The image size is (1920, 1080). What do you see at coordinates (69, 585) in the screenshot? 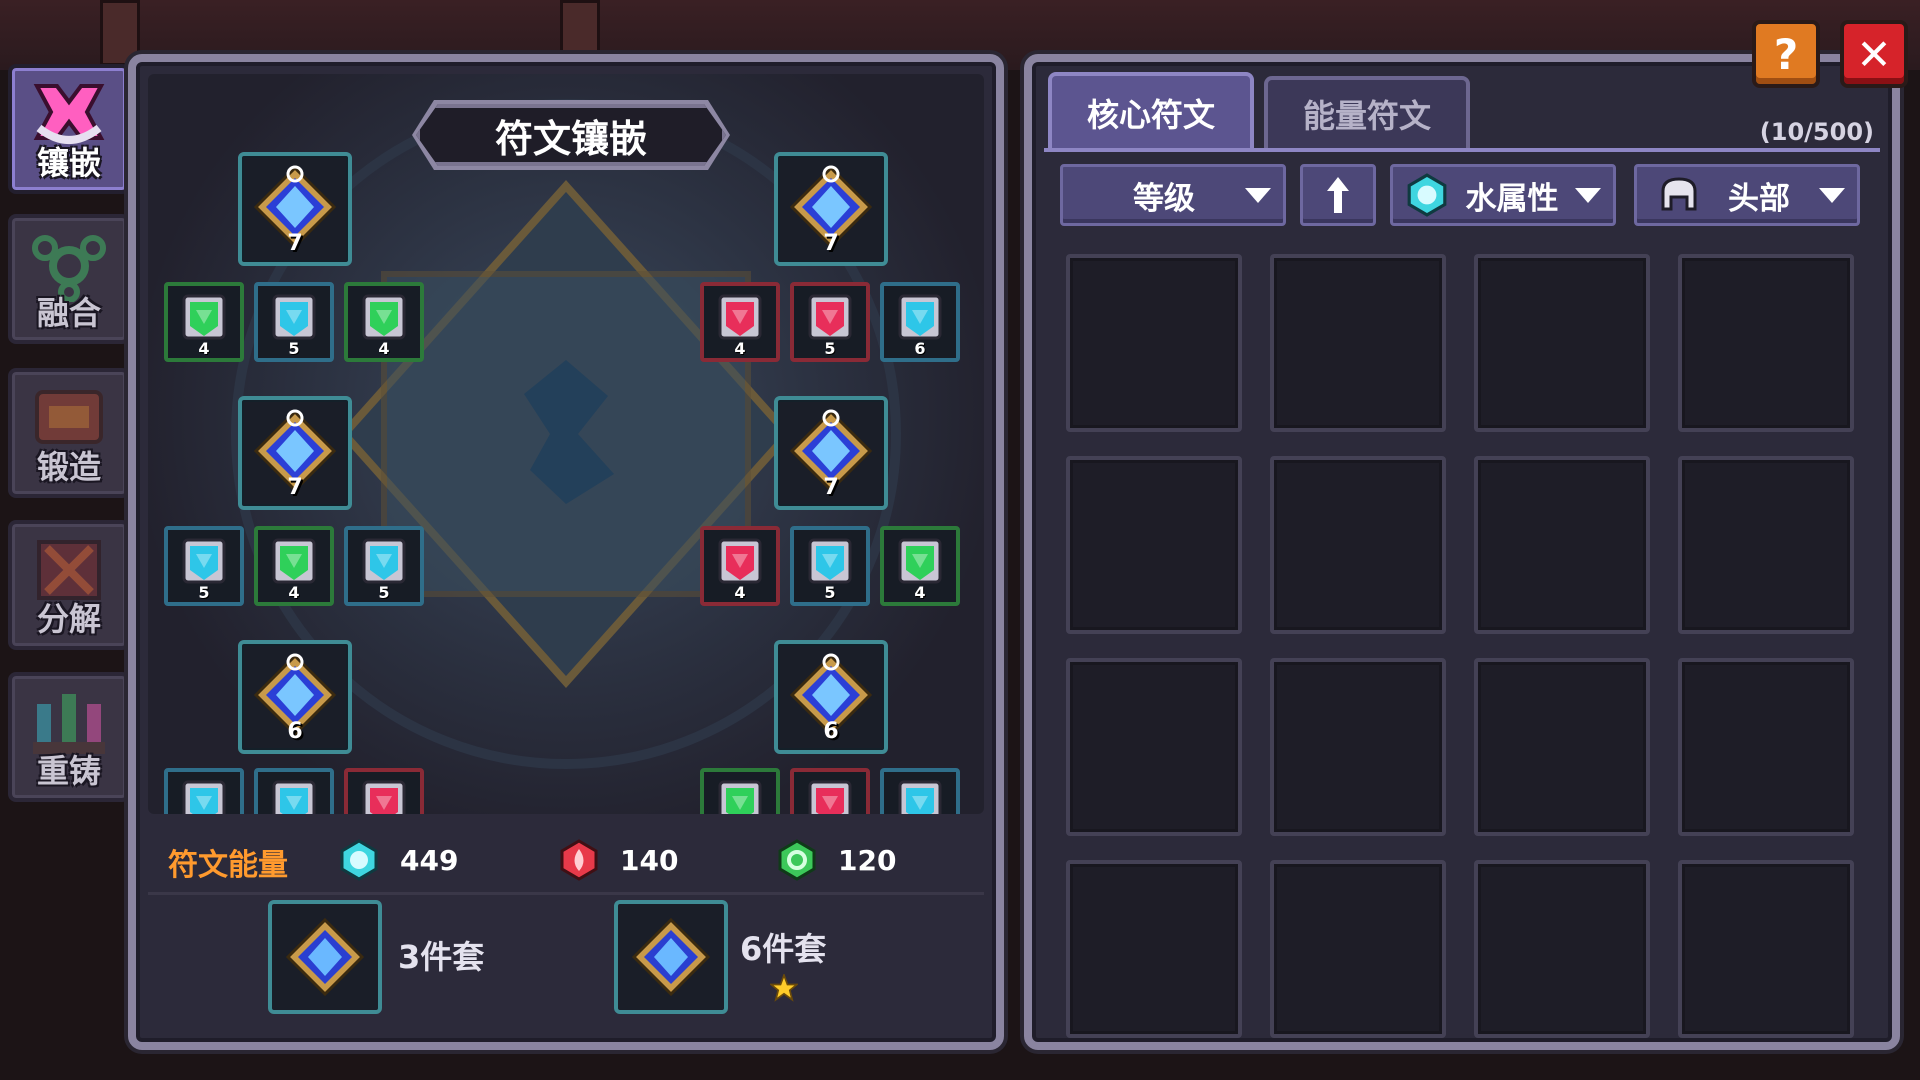
I see `side-tab-decompose: 分解` at bounding box center [69, 585].